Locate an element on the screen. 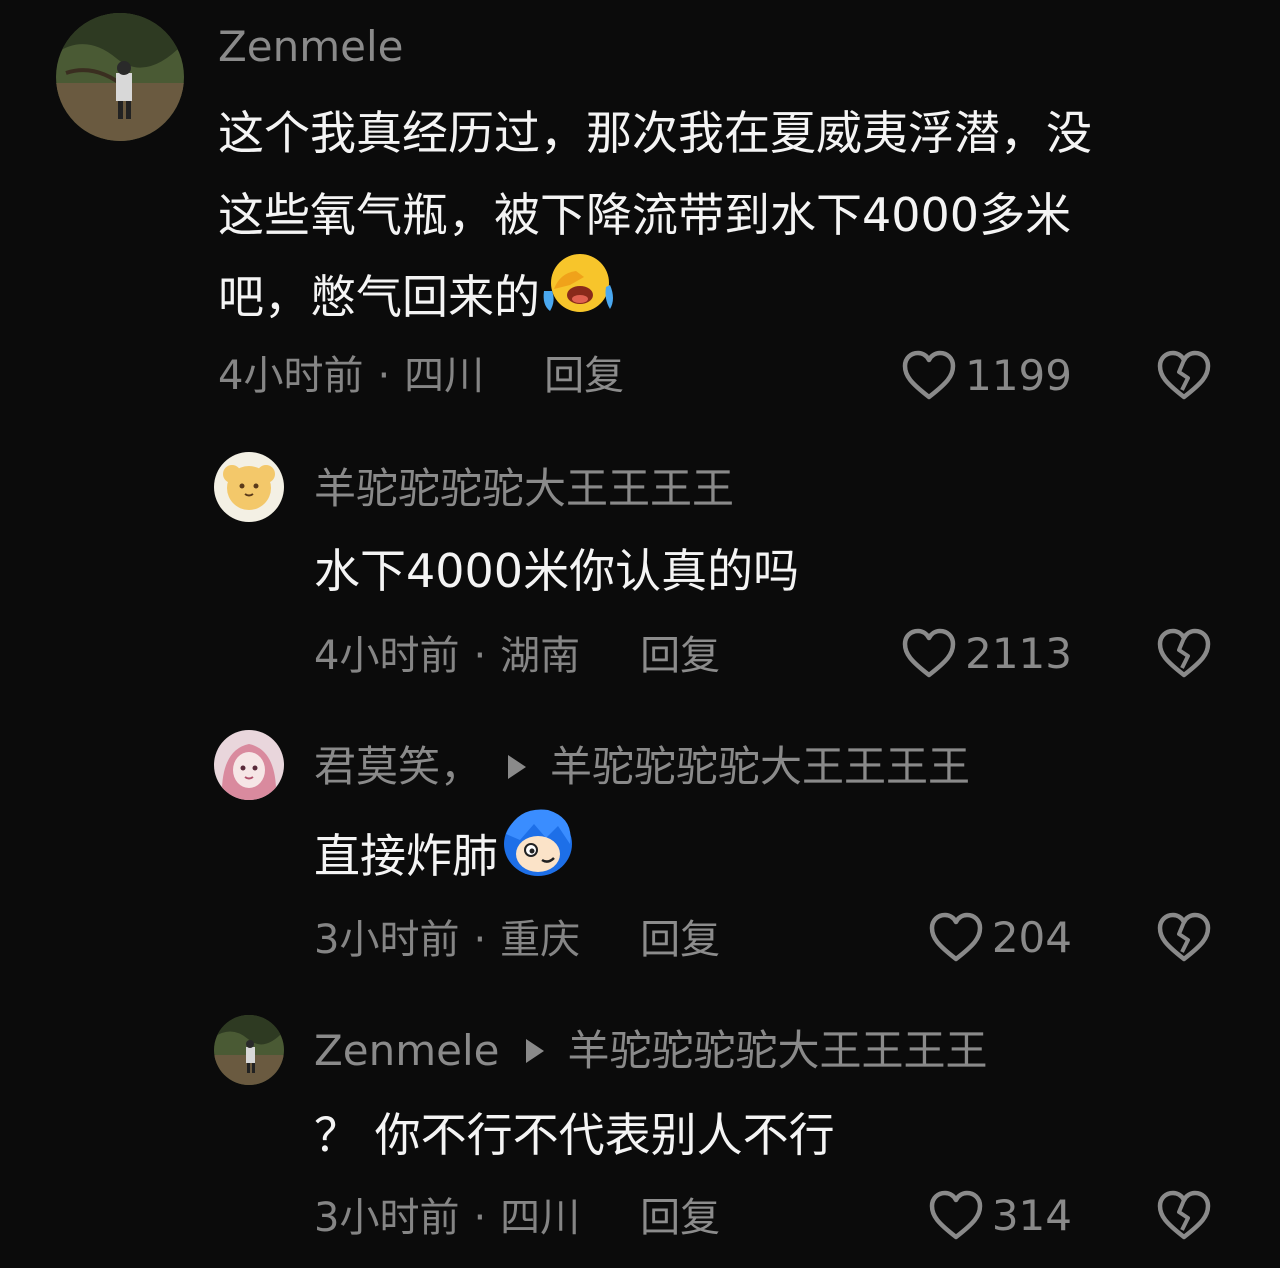  like-button: 2113 is located at coordinates (986, 654).